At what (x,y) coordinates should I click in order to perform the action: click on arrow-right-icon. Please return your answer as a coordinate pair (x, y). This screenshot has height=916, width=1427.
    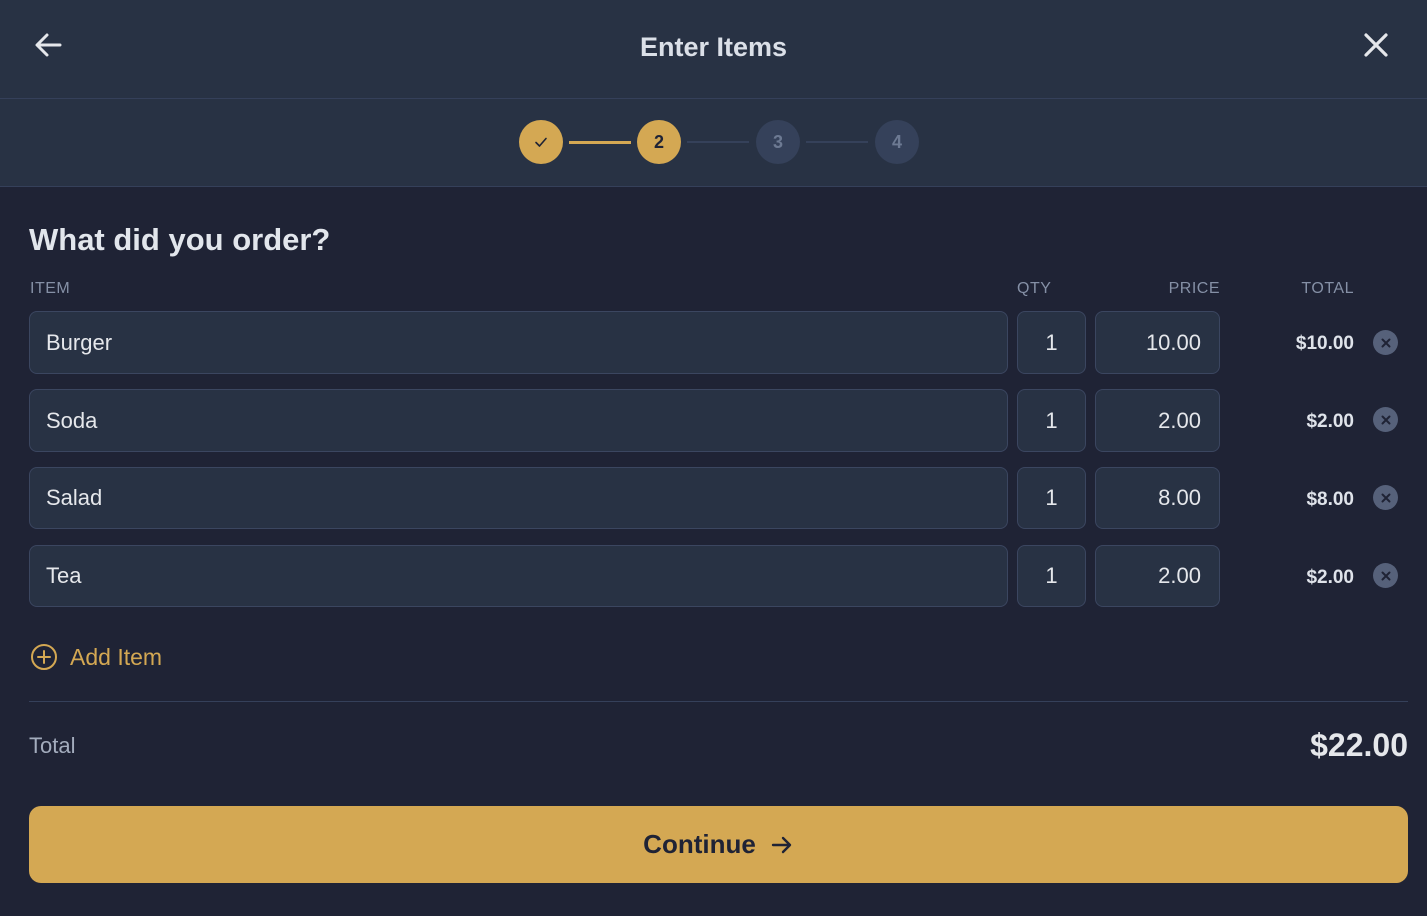
    Looking at the image, I should click on (781, 844).